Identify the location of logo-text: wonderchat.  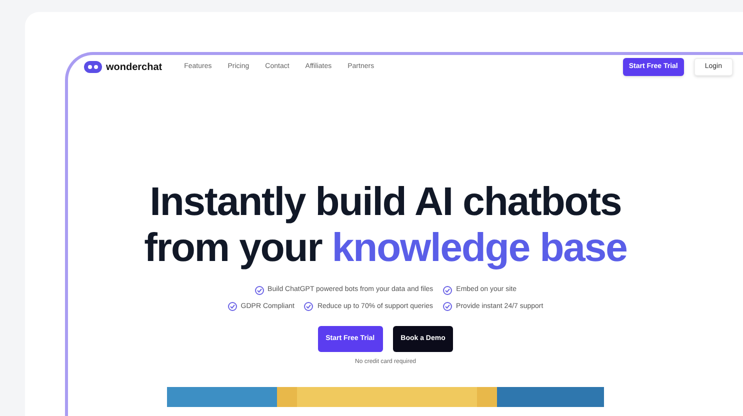
(134, 67).